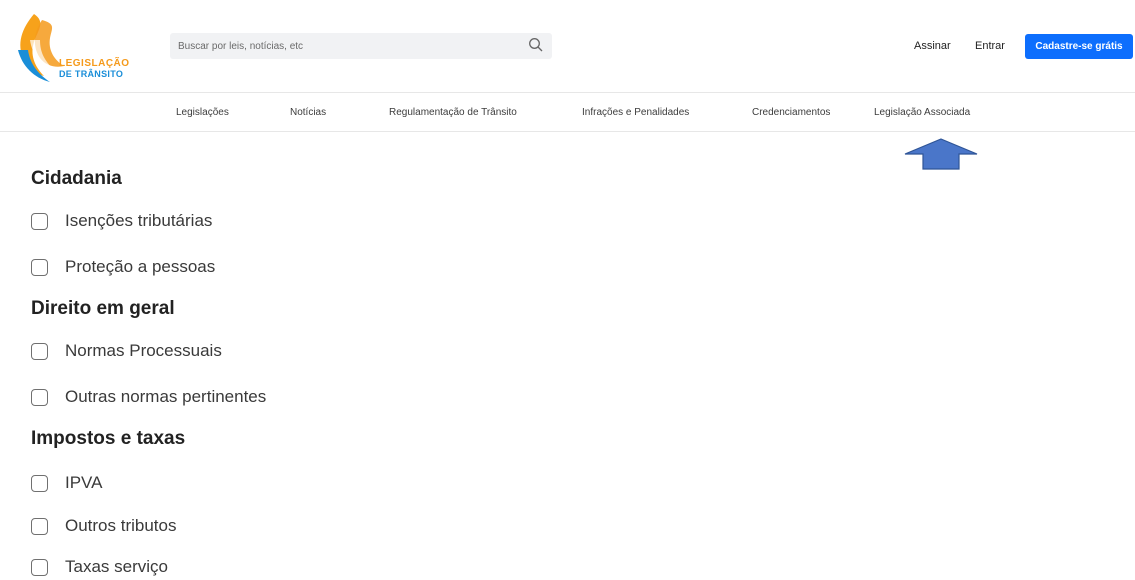  What do you see at coordinates (453, 112) in the screenshot?
I see `nav-item-regulamentacao: Regulamentação de Trânsito` at bounding box center [453, 112].